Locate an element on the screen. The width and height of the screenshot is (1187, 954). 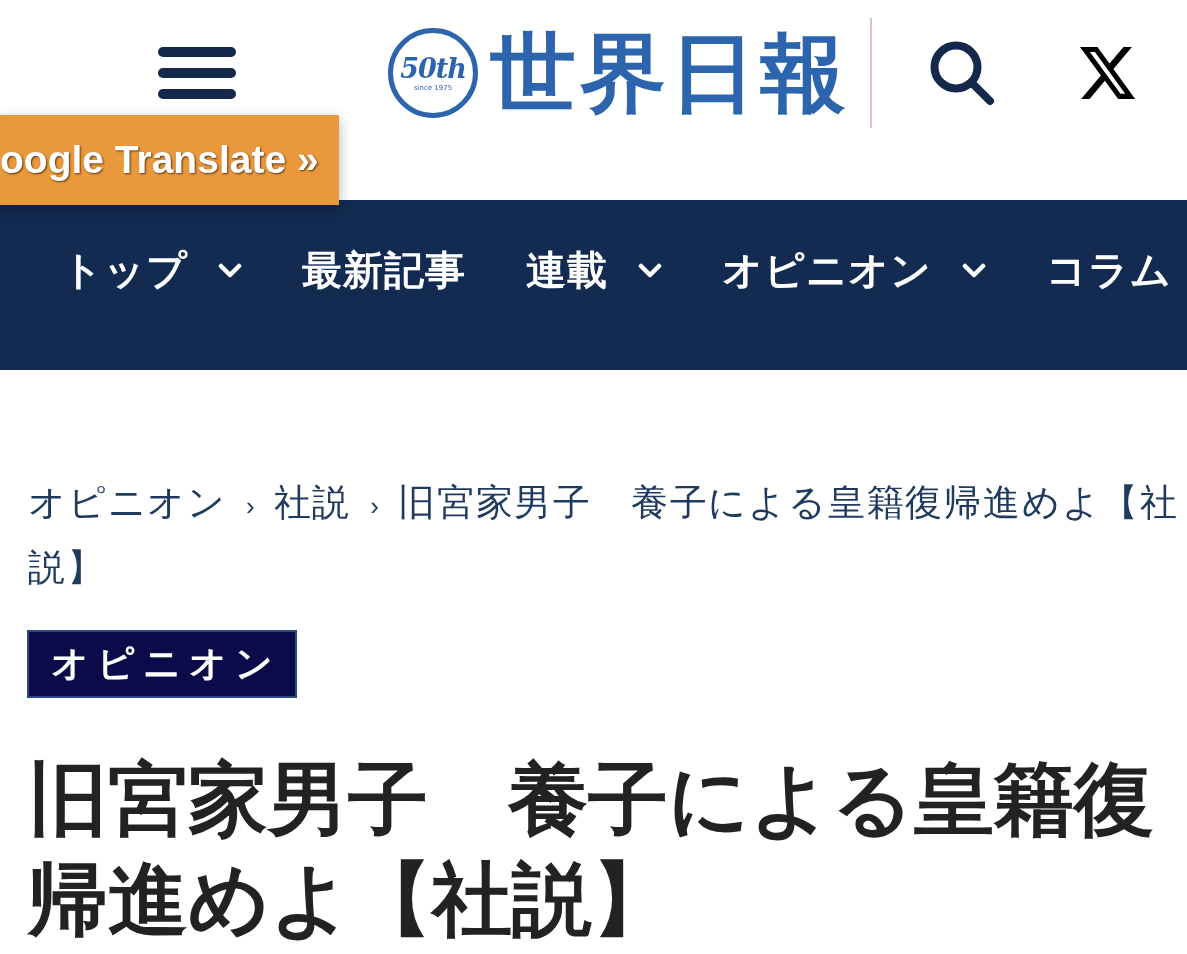
nav-item: トップ is located at coordinates (152, 270).